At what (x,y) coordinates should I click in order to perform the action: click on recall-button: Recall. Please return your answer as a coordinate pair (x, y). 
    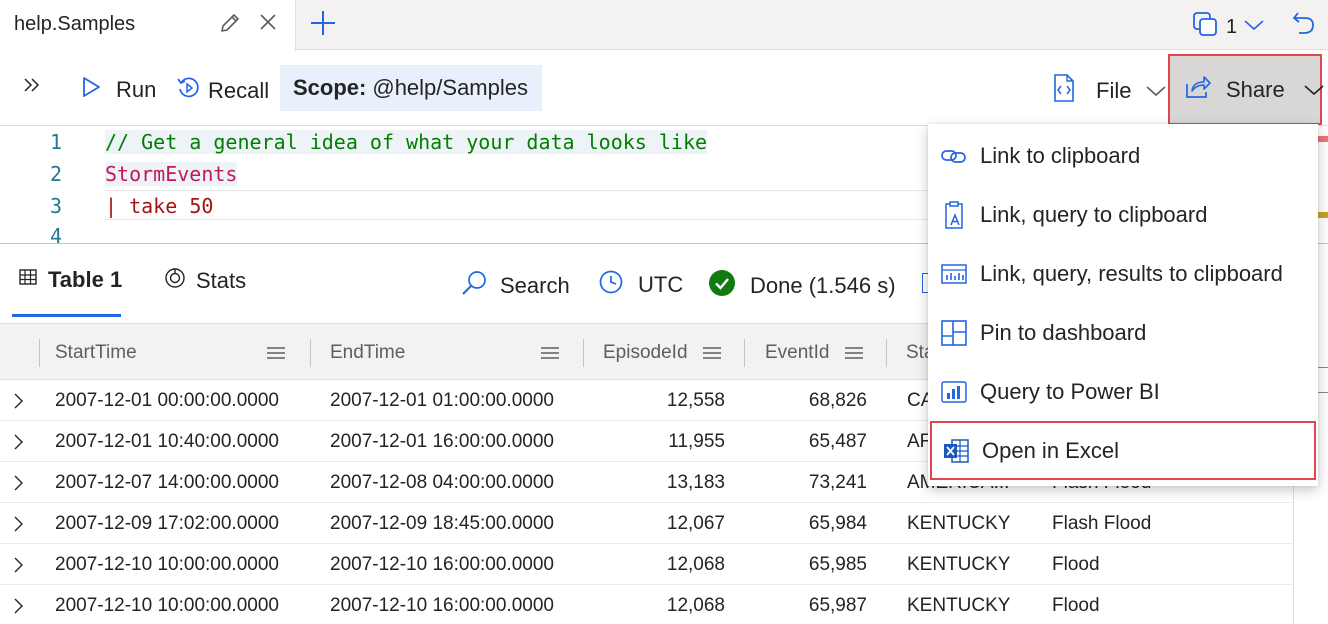
    Looking at the image, I should click on (222, 91).